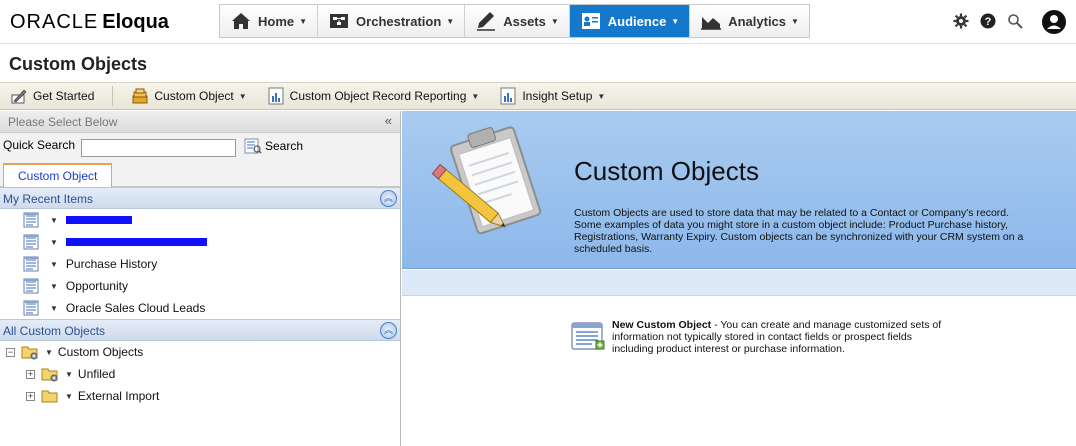  I want to click on nav-assets: Assets ▼, so click(517, 21).